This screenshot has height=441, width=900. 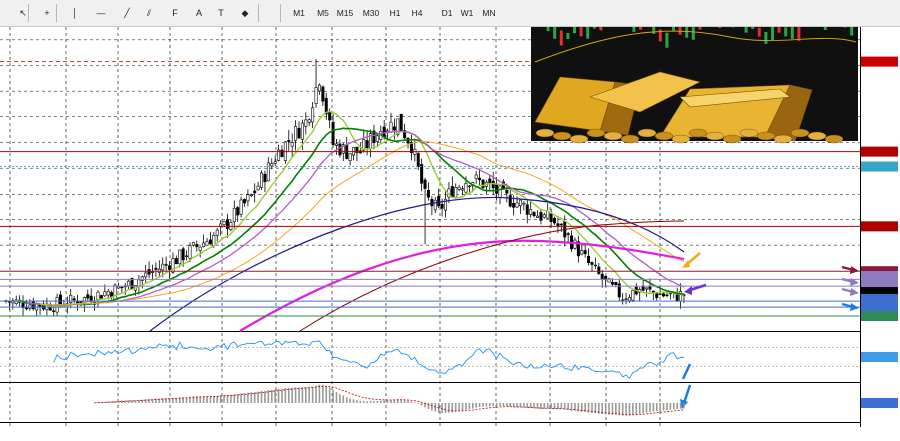 What do you see at coordinates (345, 13) in the screenshot?
I see `timeframe-m15: M15` at bounding box center [345, 13].